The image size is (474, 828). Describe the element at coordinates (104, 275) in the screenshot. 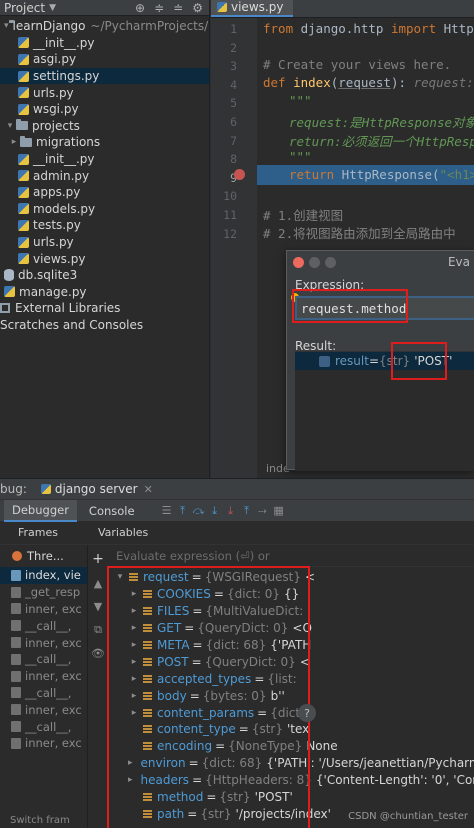

I see `tree-item: db.sqlite3` at that location.